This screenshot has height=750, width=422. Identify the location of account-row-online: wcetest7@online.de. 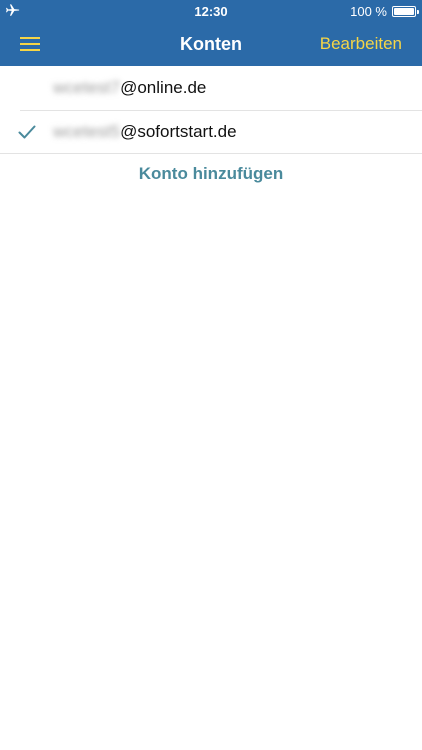
(211, 88).